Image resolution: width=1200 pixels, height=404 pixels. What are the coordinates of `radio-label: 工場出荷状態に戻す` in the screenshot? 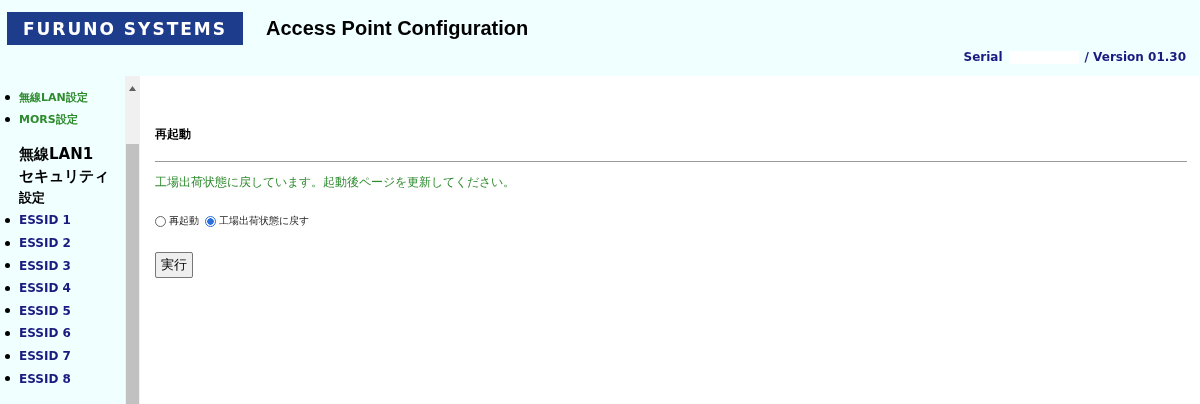 It's located at (264, 221).